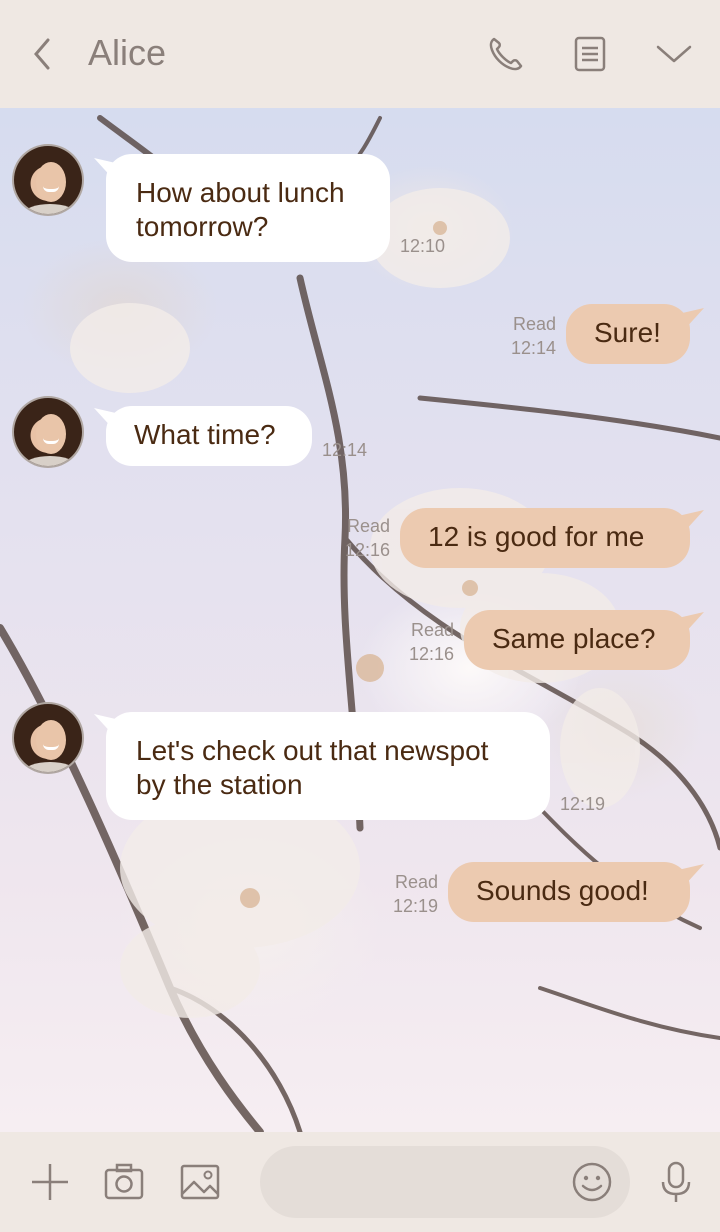  I want to click on message-bubble-incoming: What time?, so click(209, 436).